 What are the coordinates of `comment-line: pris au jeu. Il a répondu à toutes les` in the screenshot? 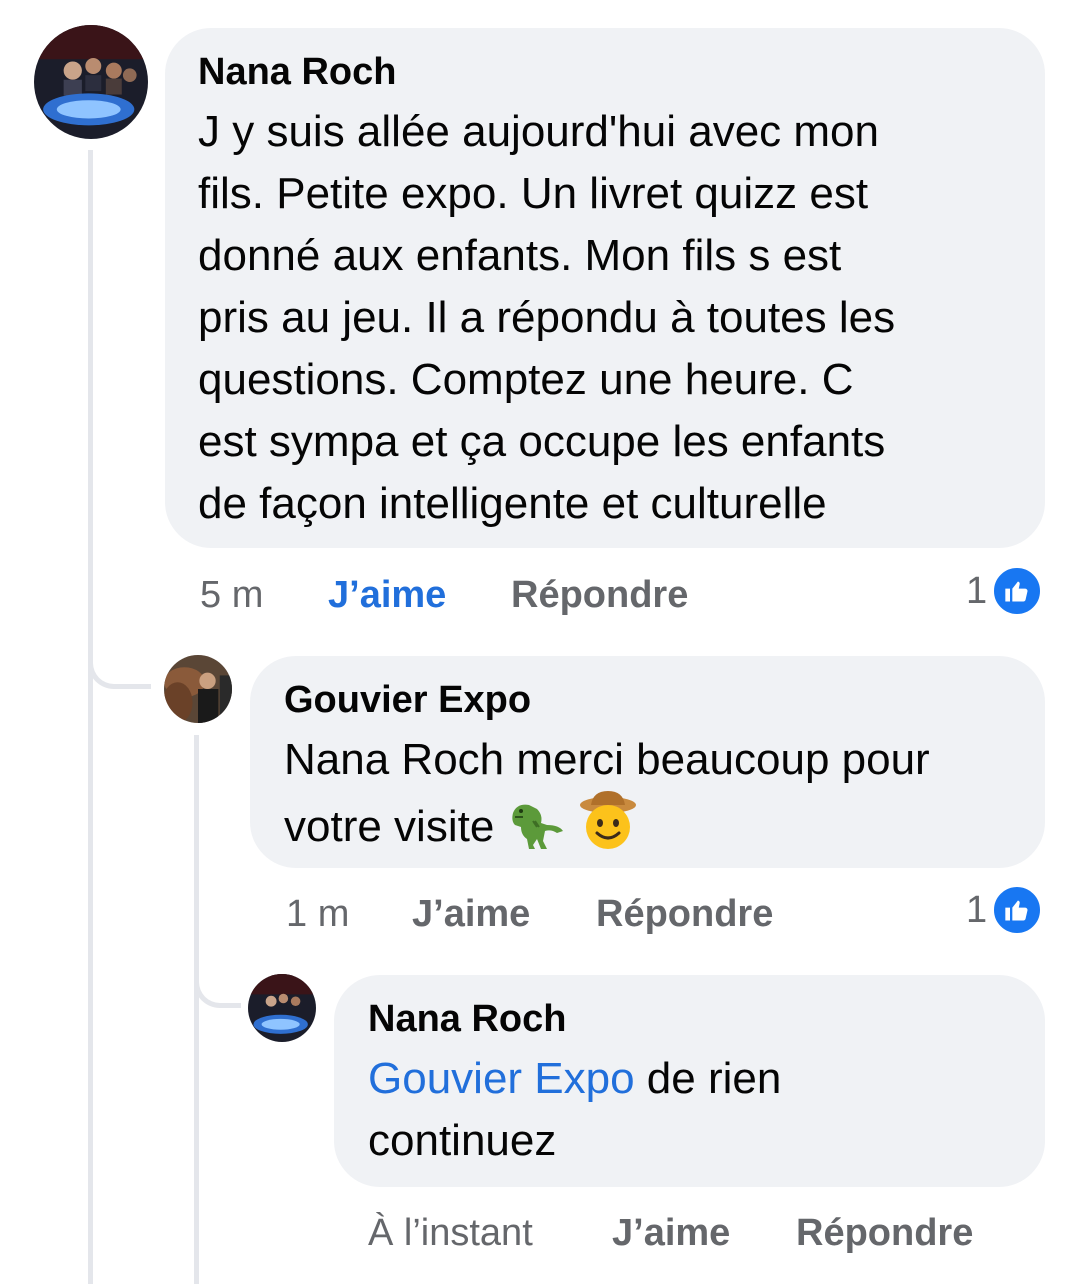 It's located at (547, 317).